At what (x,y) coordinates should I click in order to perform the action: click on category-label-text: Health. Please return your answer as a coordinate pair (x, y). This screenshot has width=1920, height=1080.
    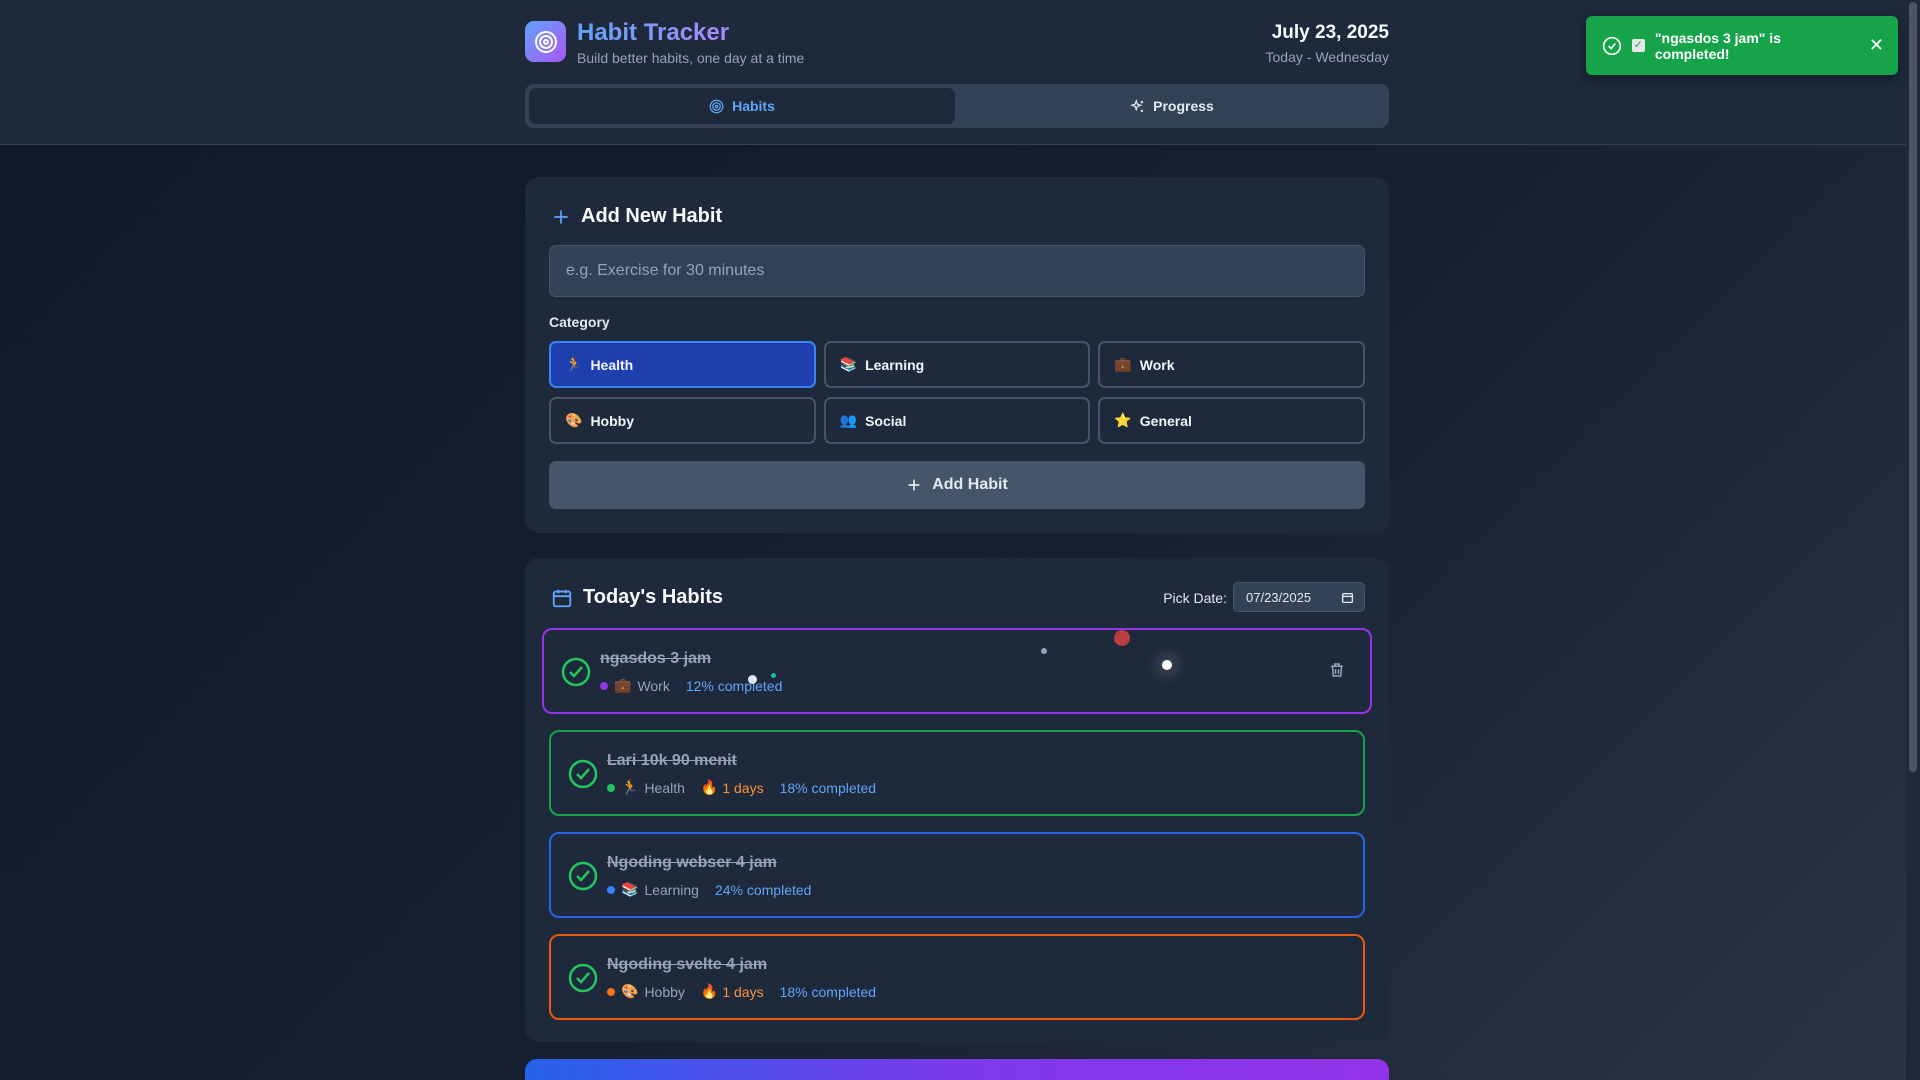
    Looking at the image, I should click on (612, 364).